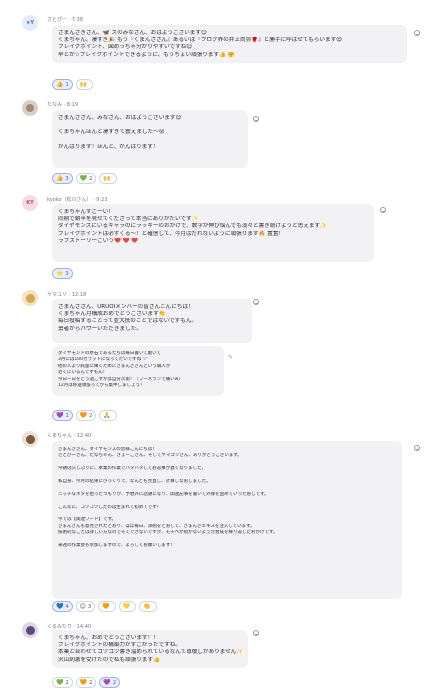  I want to click on timestamp: 12:40, so click(84, 436).